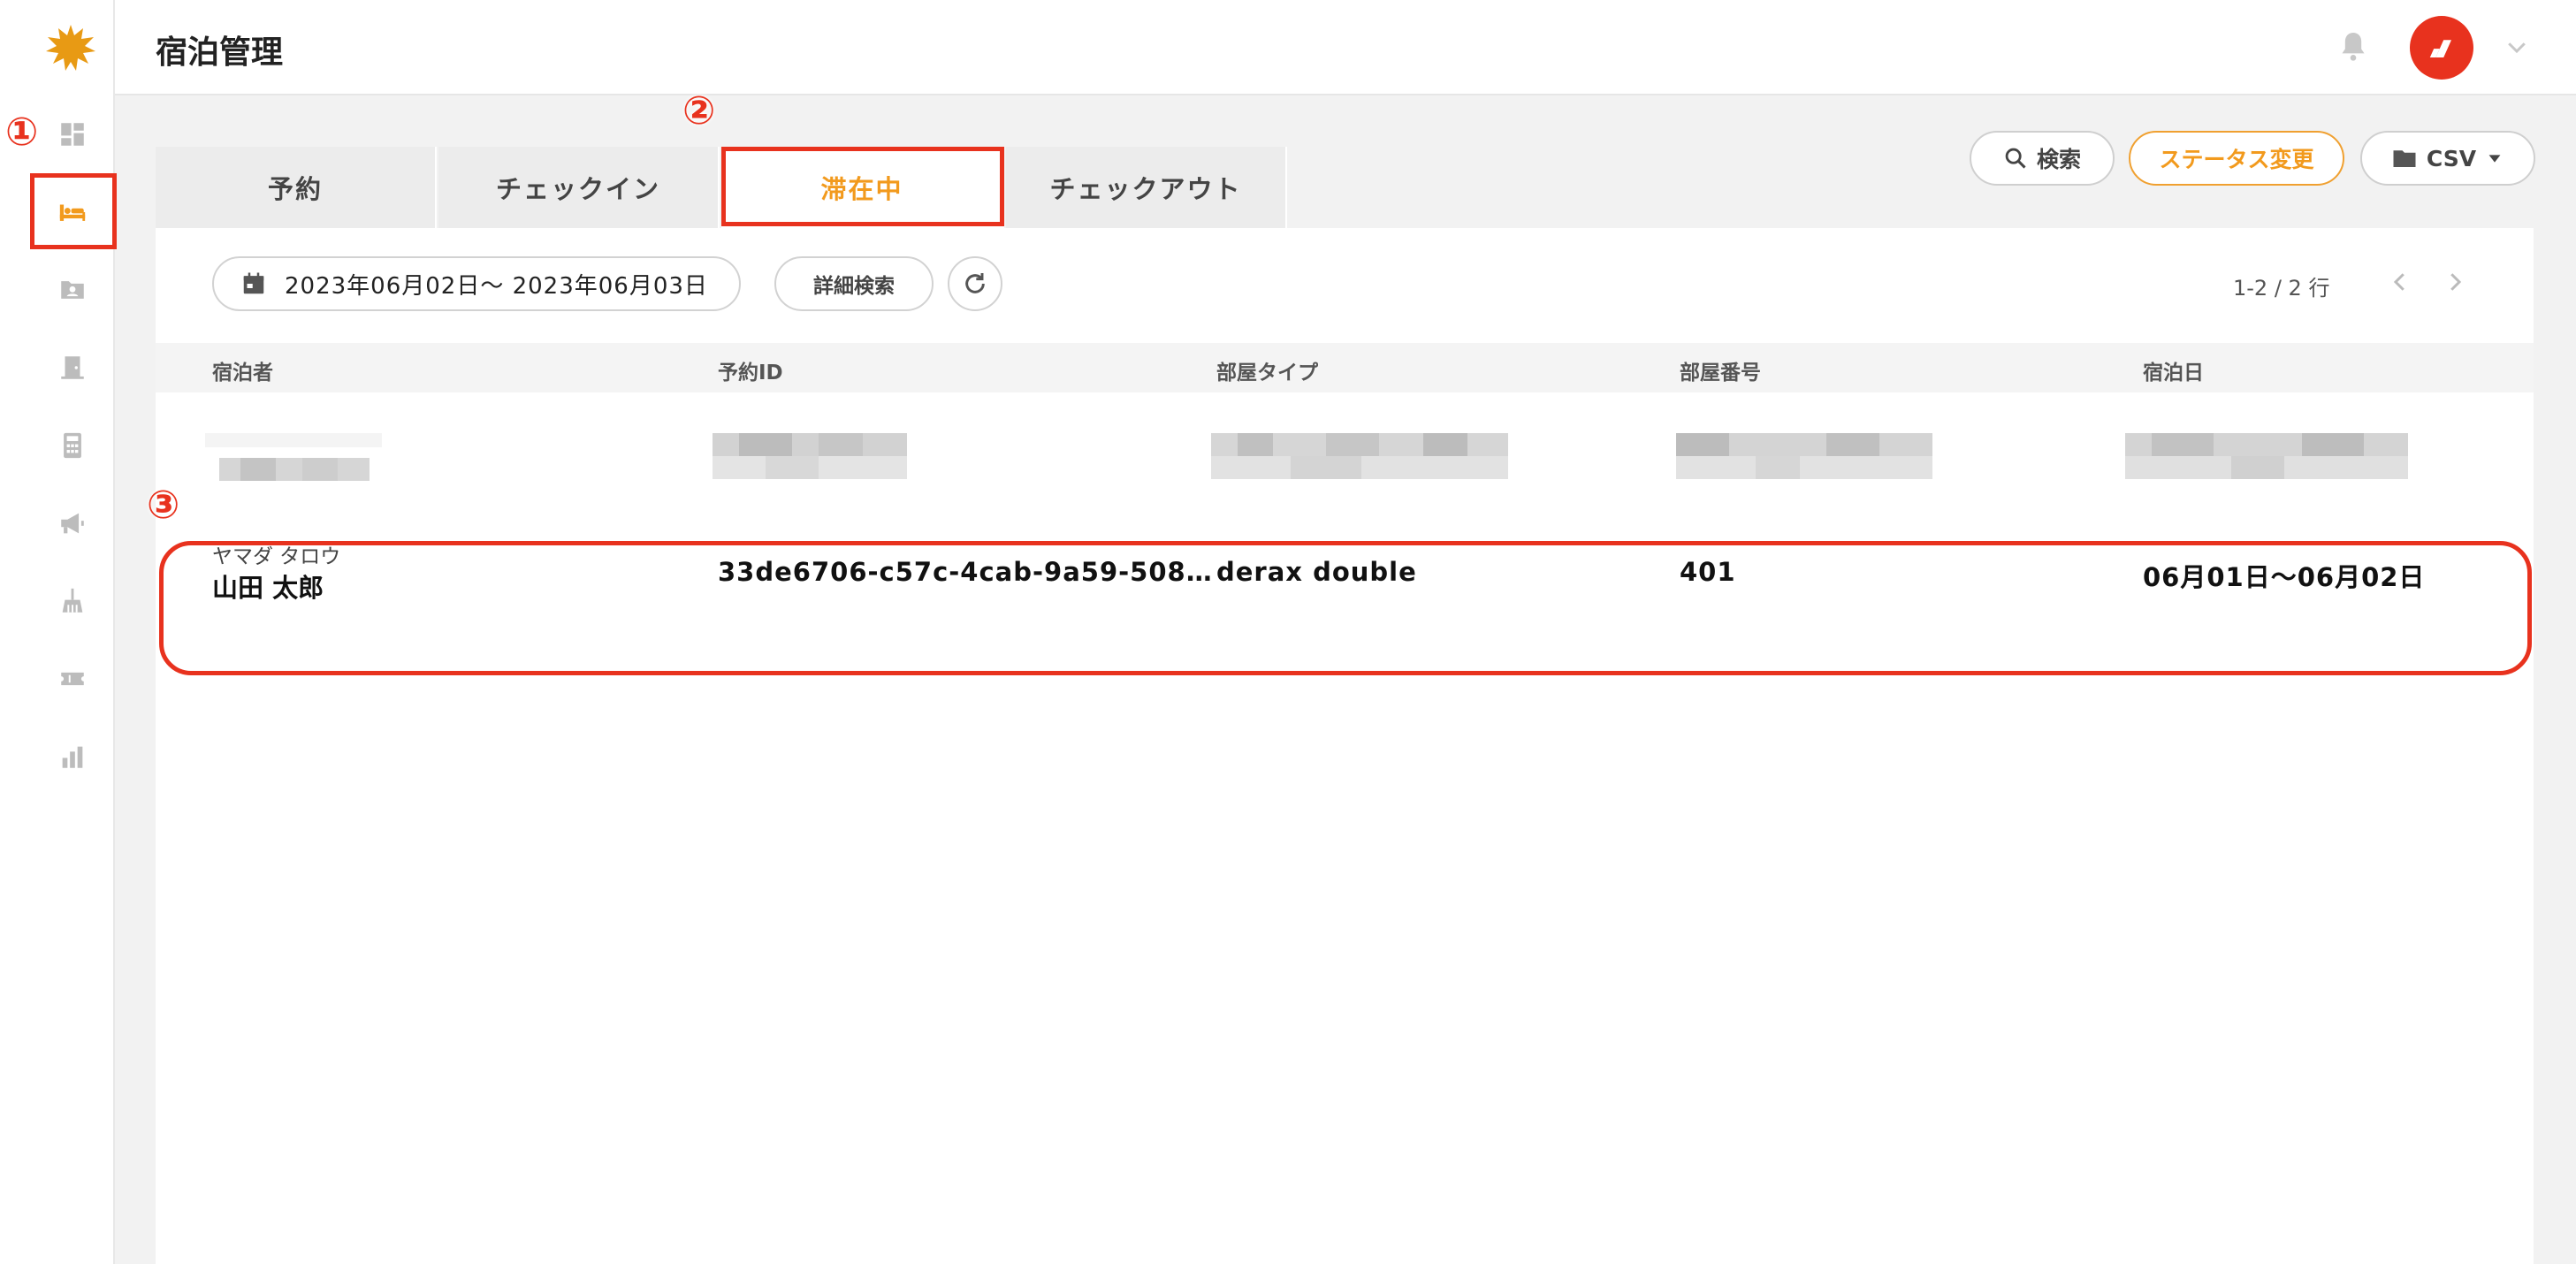 Image resolution: width=2576 pixels, height=1264 pixels. I want to click on csv-button: CSV, so click(2447, 158).